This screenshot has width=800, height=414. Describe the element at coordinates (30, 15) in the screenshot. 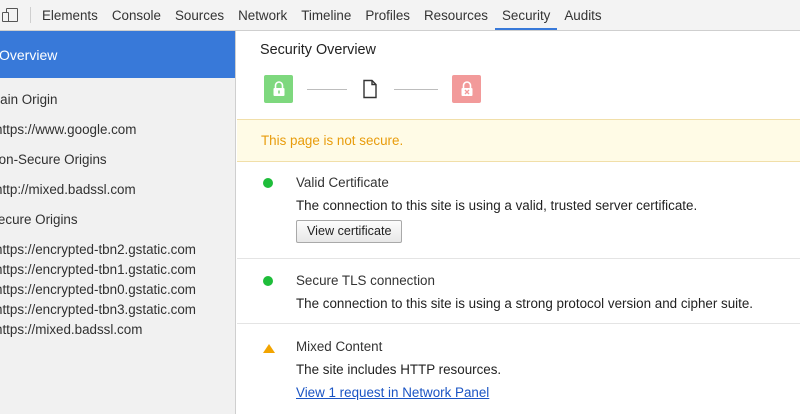

I see `toolbar-divider` at that location.